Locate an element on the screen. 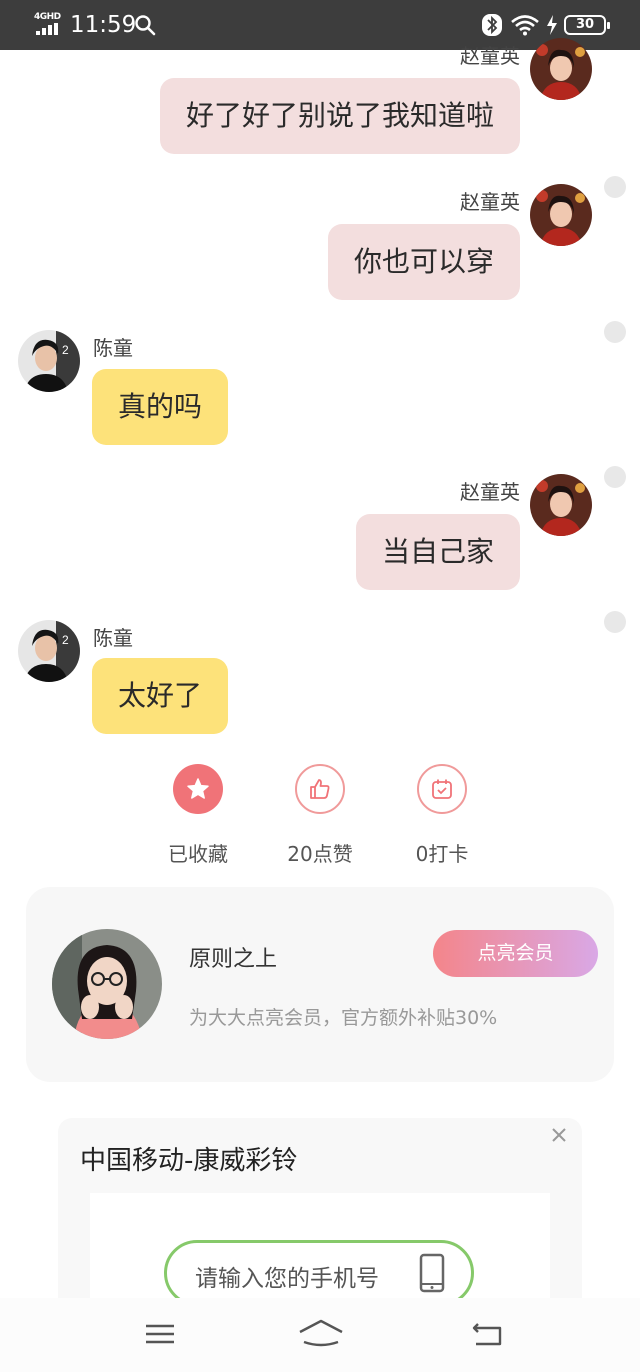 The width and height of the screenshot is (640, 1372). menu-icon is located at coordinates (160, 1334).